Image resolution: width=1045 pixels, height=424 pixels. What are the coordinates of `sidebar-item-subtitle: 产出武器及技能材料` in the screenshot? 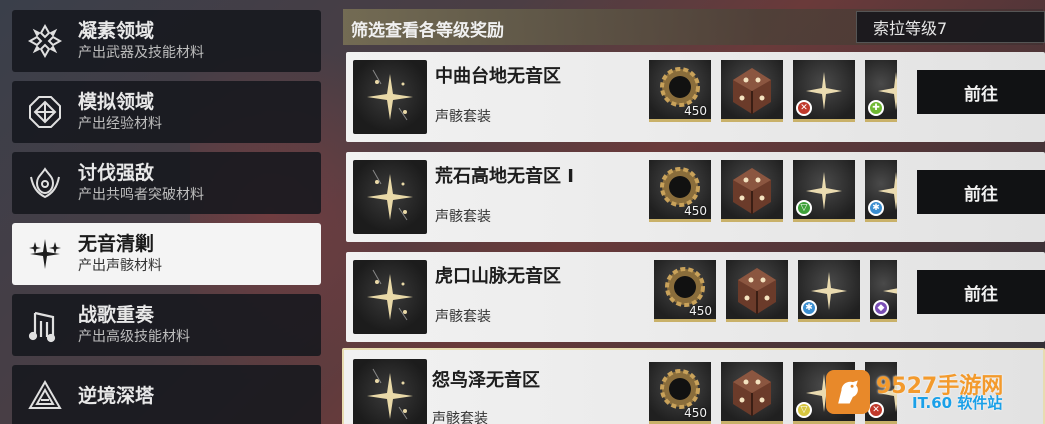 It's located at (141, 53).